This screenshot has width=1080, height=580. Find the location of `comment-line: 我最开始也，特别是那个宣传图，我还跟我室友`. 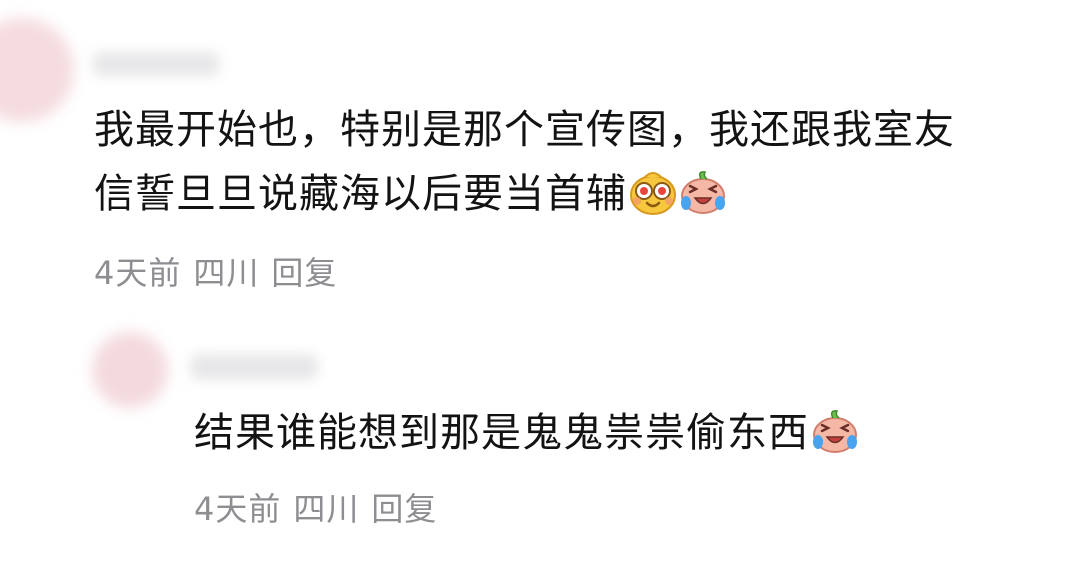

comment-line: 我最开始也，特别是那个宣传图，我还跟我室友 is located at coordinates (524, 130).